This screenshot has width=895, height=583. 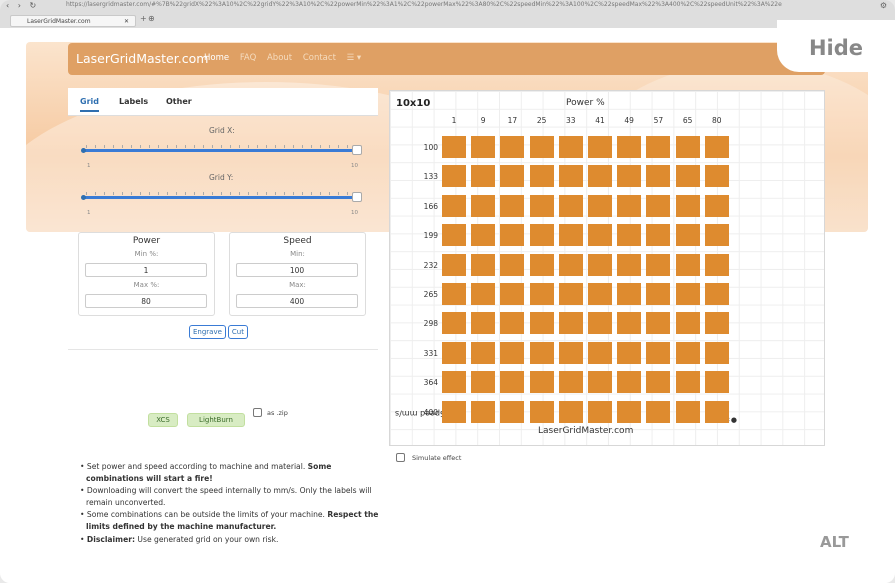 I want to click on grid-y-ticks, so click(x=222, y=193).